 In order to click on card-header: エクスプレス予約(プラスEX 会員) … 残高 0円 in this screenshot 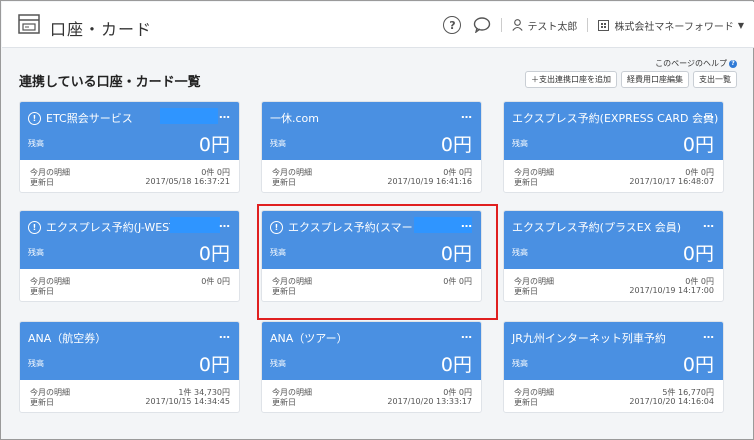, I will do `click(613, 240)`.